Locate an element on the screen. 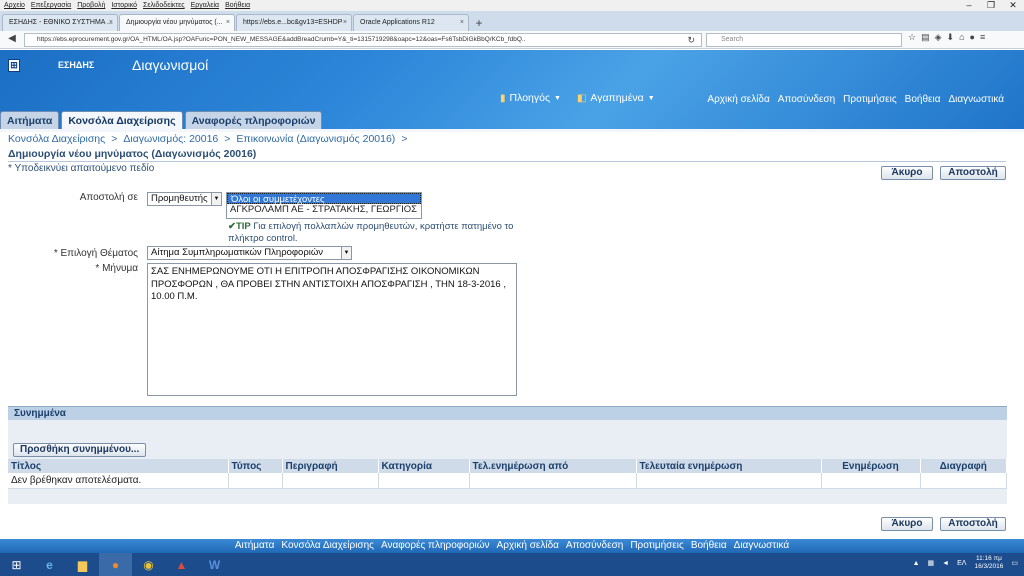 The image size is (1024, 576). footer-link-help: Βοήθεια is located at coordinates (709, 546).